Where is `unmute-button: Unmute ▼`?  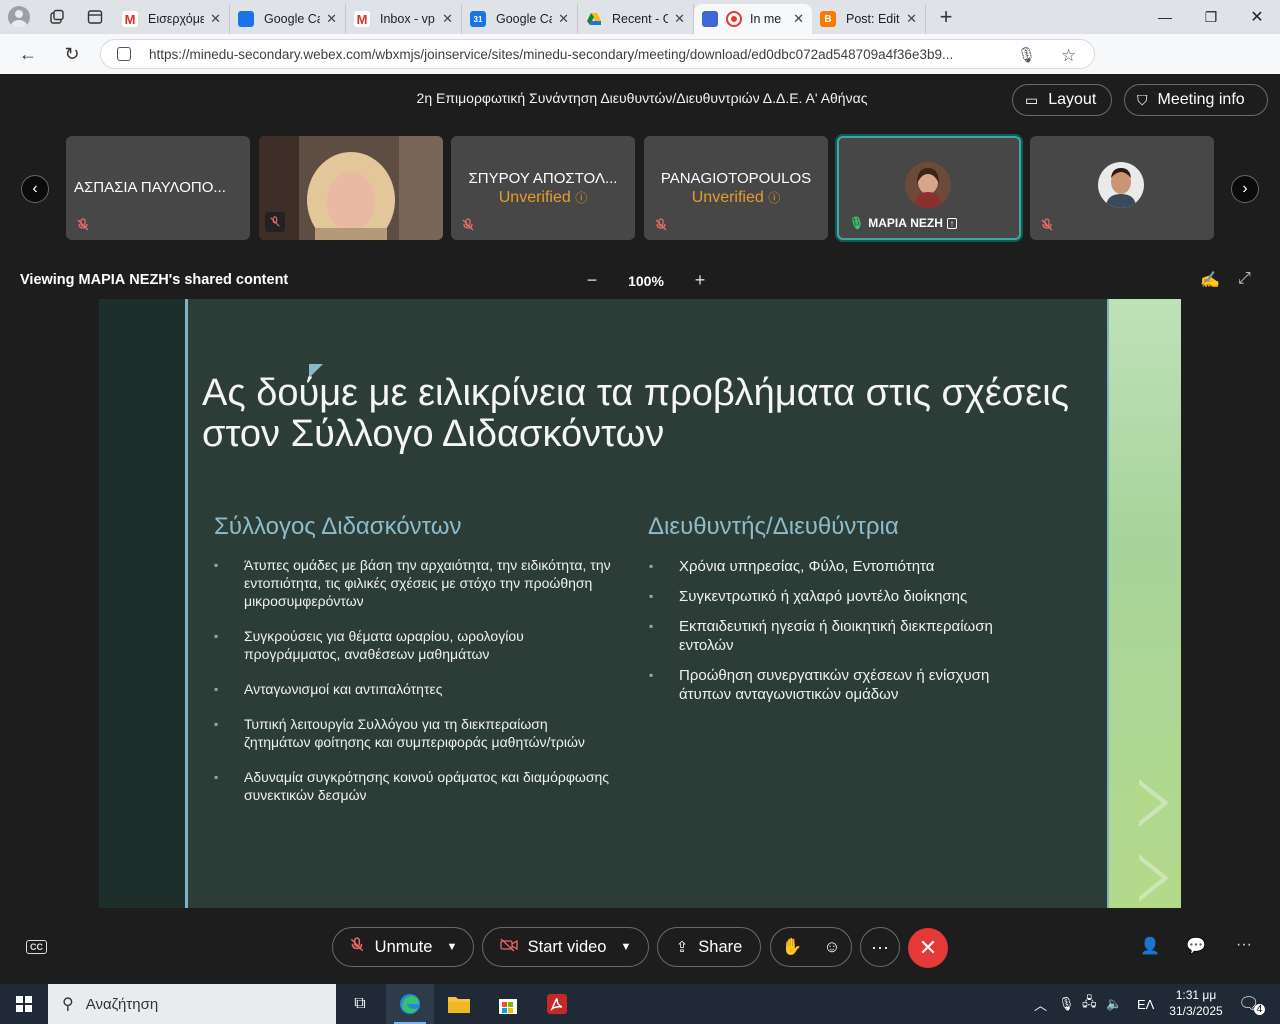
unmute-button: Unmute ▼ is located at coordinates (403, 947).